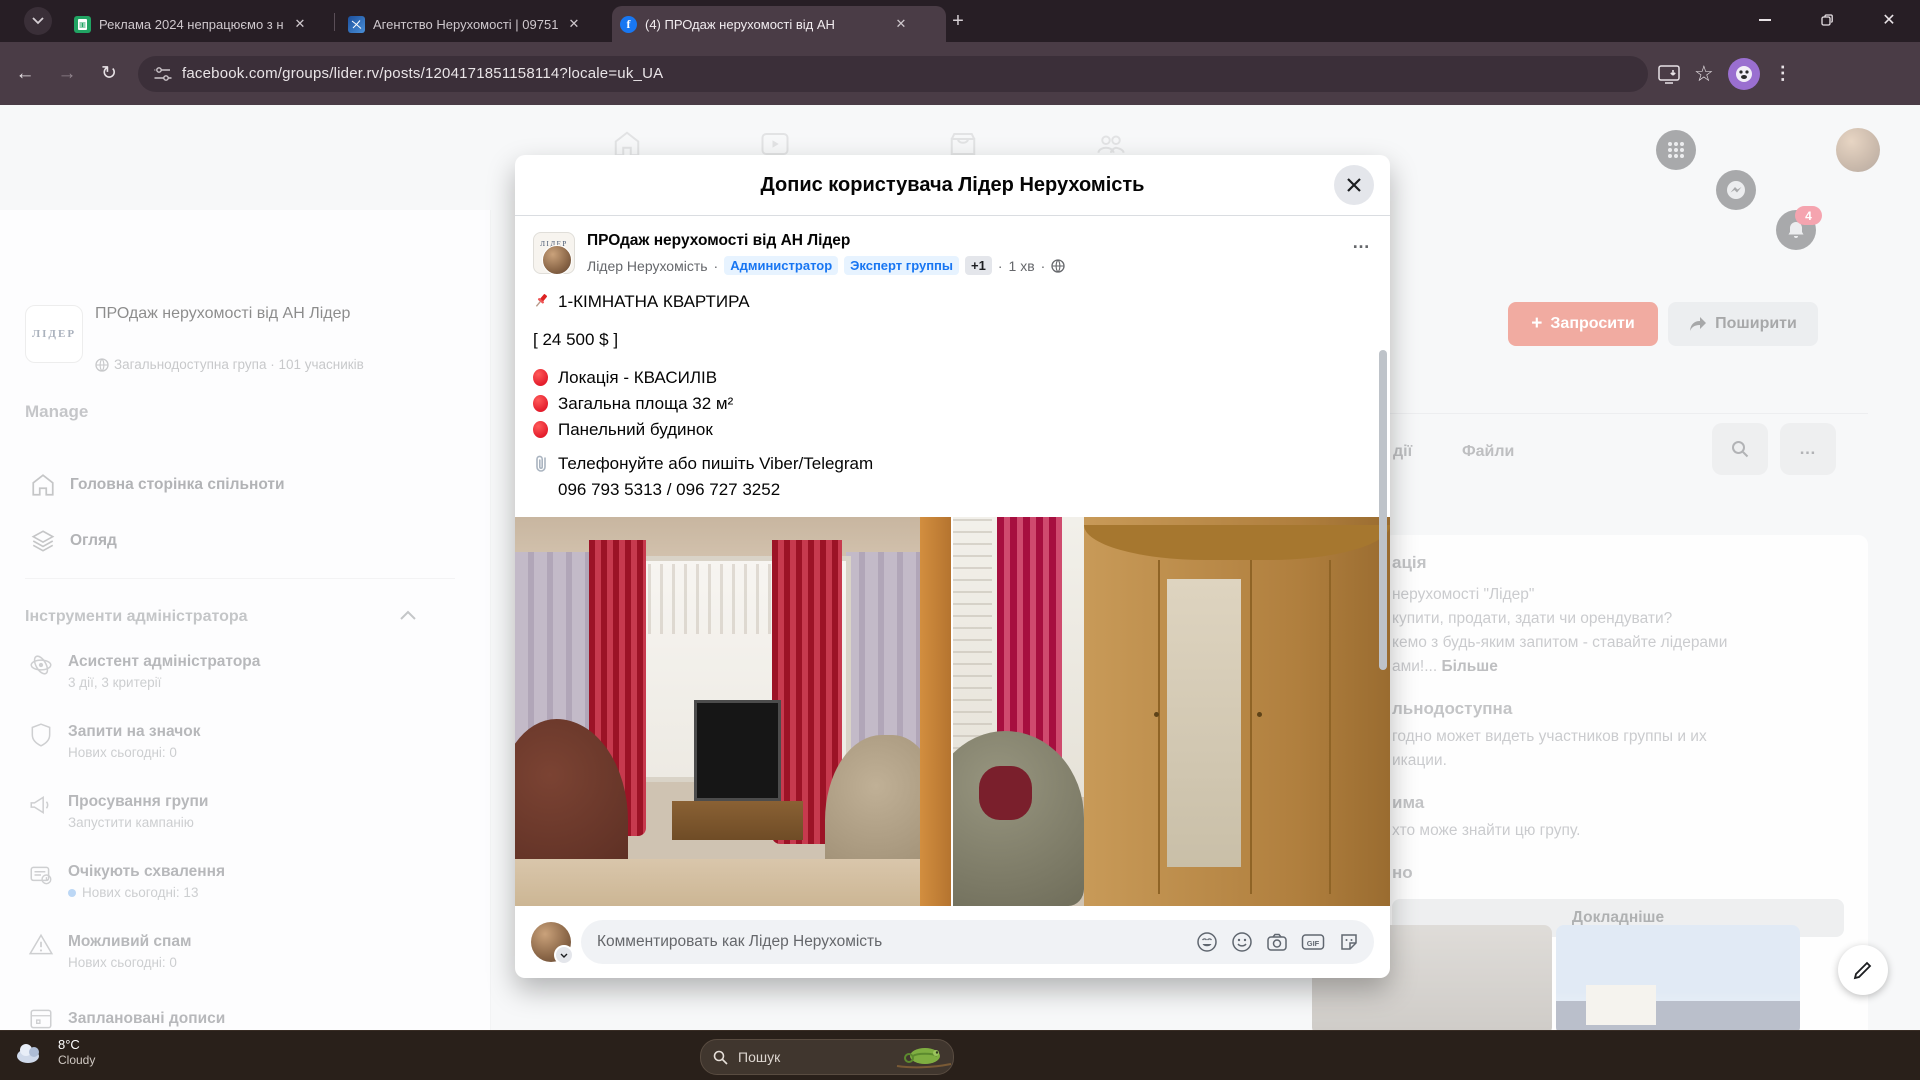 The width and height of the screenshot is (1920, 1080). What do you see at coordinates (720, 1057) in the screenshot?
I see `search-icon` at bounding box center [720, 1057].